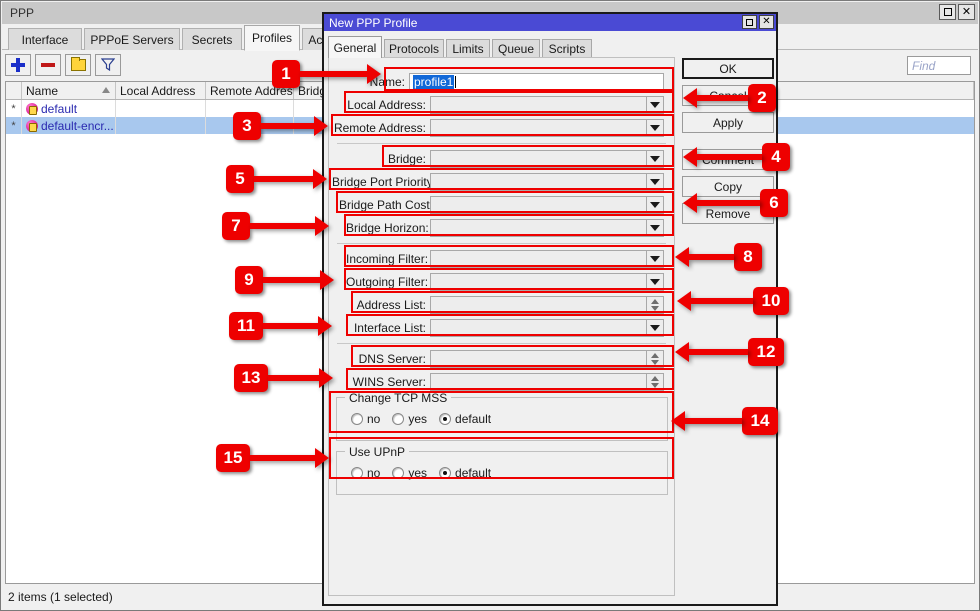  What do you see at coordinates (384, 182) in the screenshot?
I see `label-bridge-port-priority: Bridge Port Priority:` at bounding box center [384, 182].